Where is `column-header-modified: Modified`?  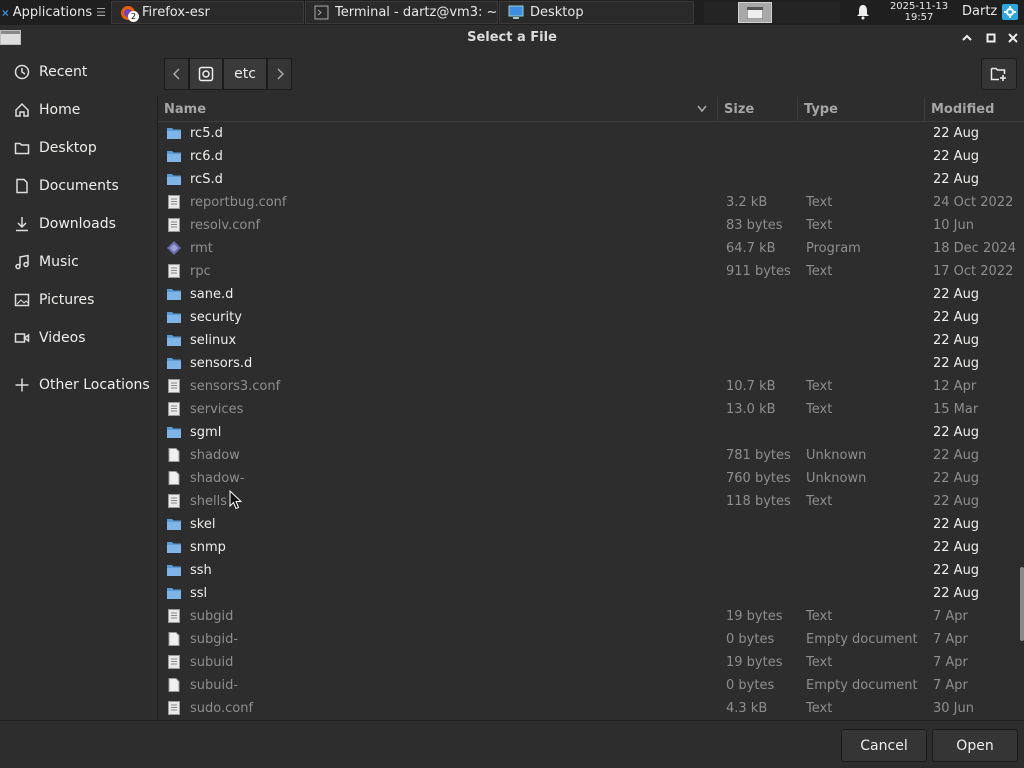 column-header-modified: Modified is located at coordinates (974, 109).